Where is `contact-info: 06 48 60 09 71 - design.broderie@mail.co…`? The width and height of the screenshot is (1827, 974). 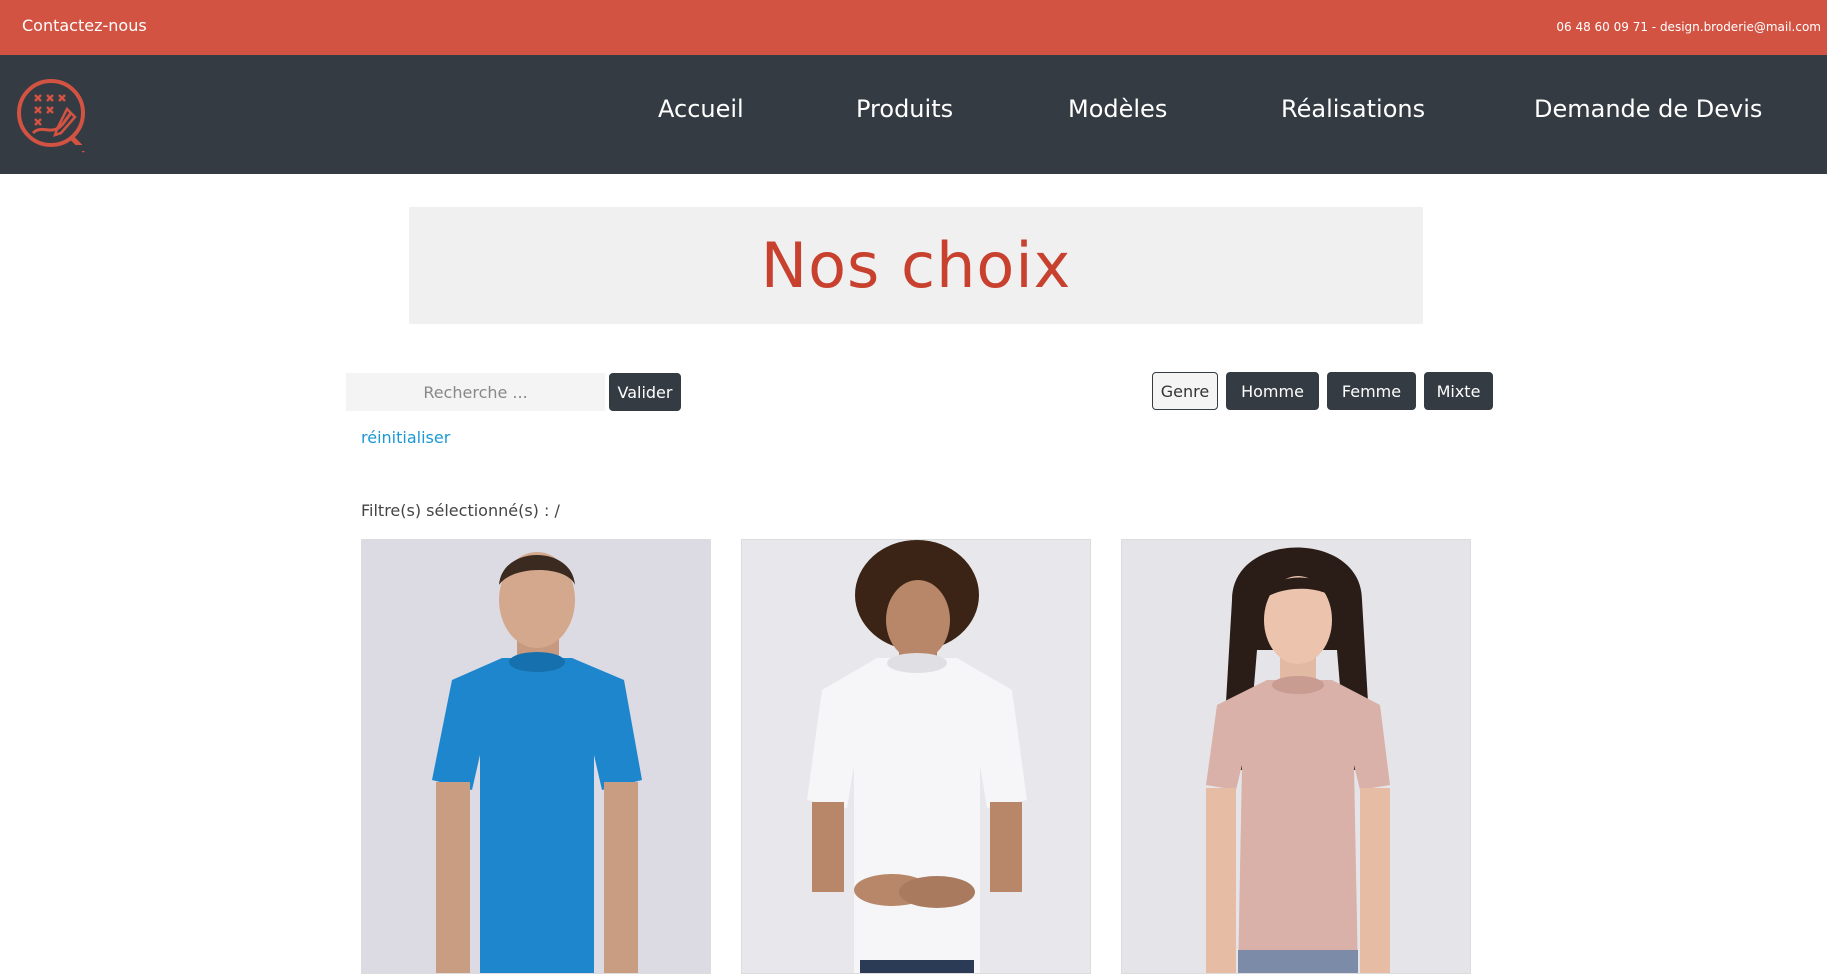 contact-info: 06 48 60 09 71 - design.broderie@mail.co… is located at coordinates (1688, 27).